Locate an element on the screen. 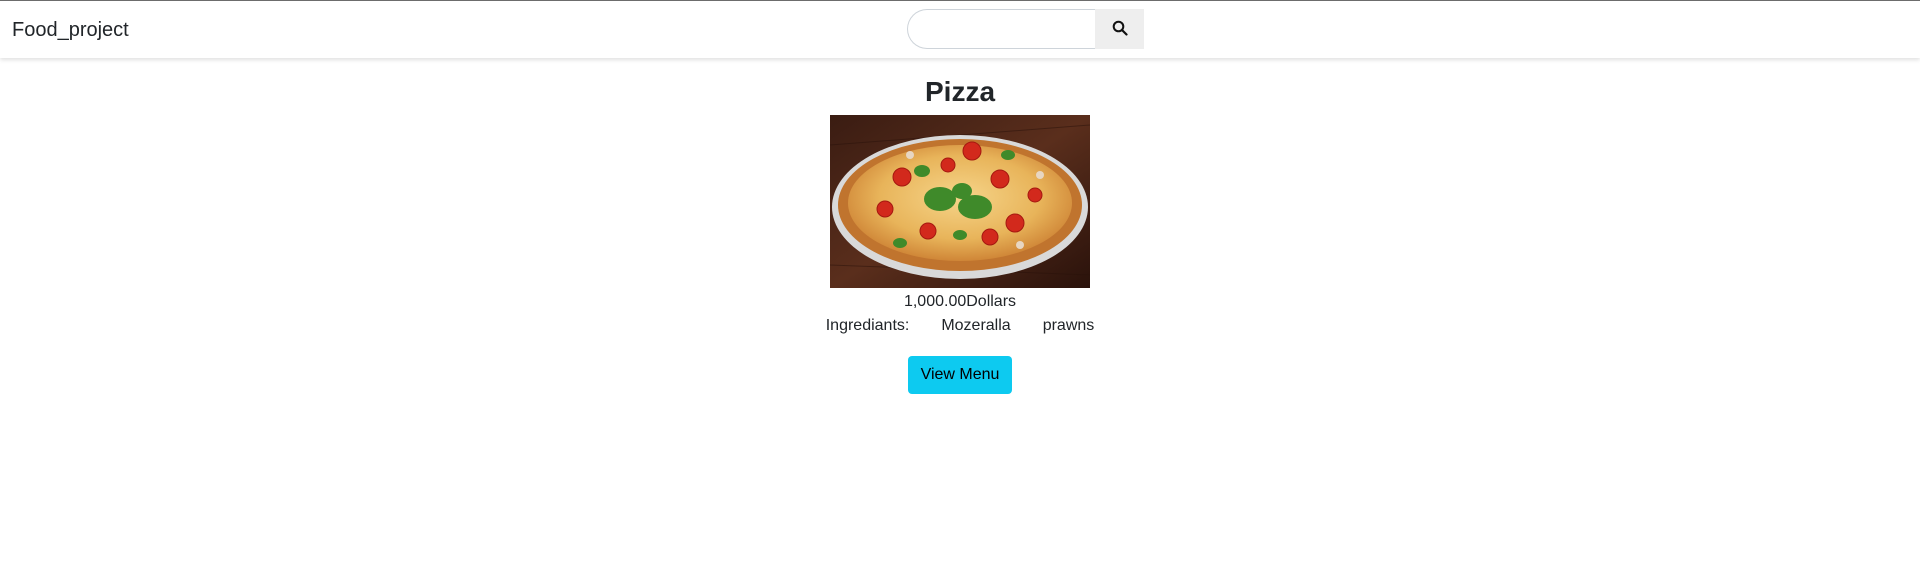 This screenshot has height=567, width=1920. ingredients-list: Ingrediants: Mozeralla prawns is located at coordinates (960, 326).